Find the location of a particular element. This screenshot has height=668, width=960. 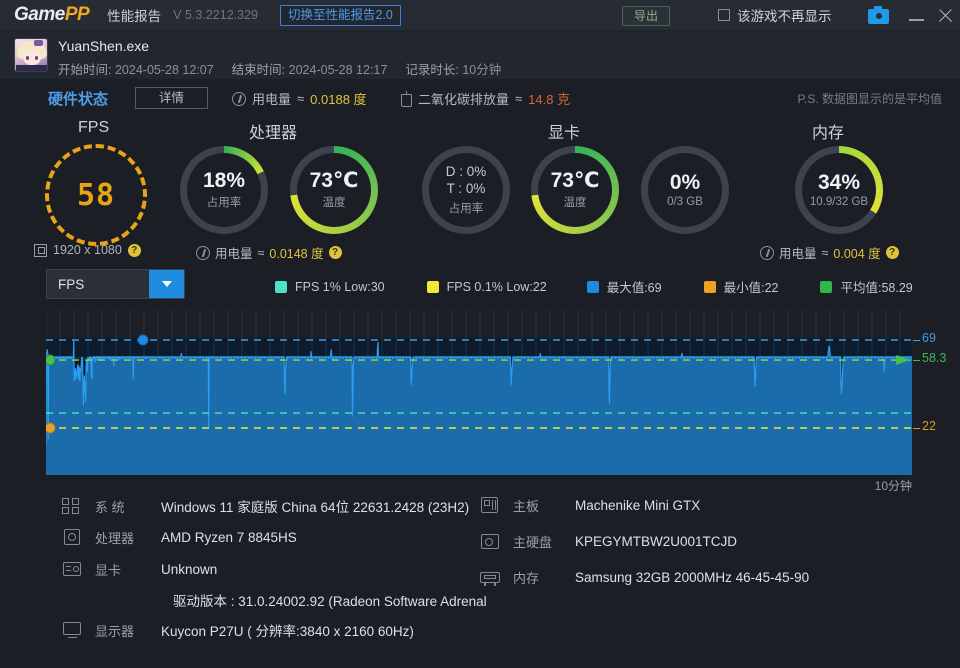

resolution-help-icon: ? is located at coordinates (134, 250).